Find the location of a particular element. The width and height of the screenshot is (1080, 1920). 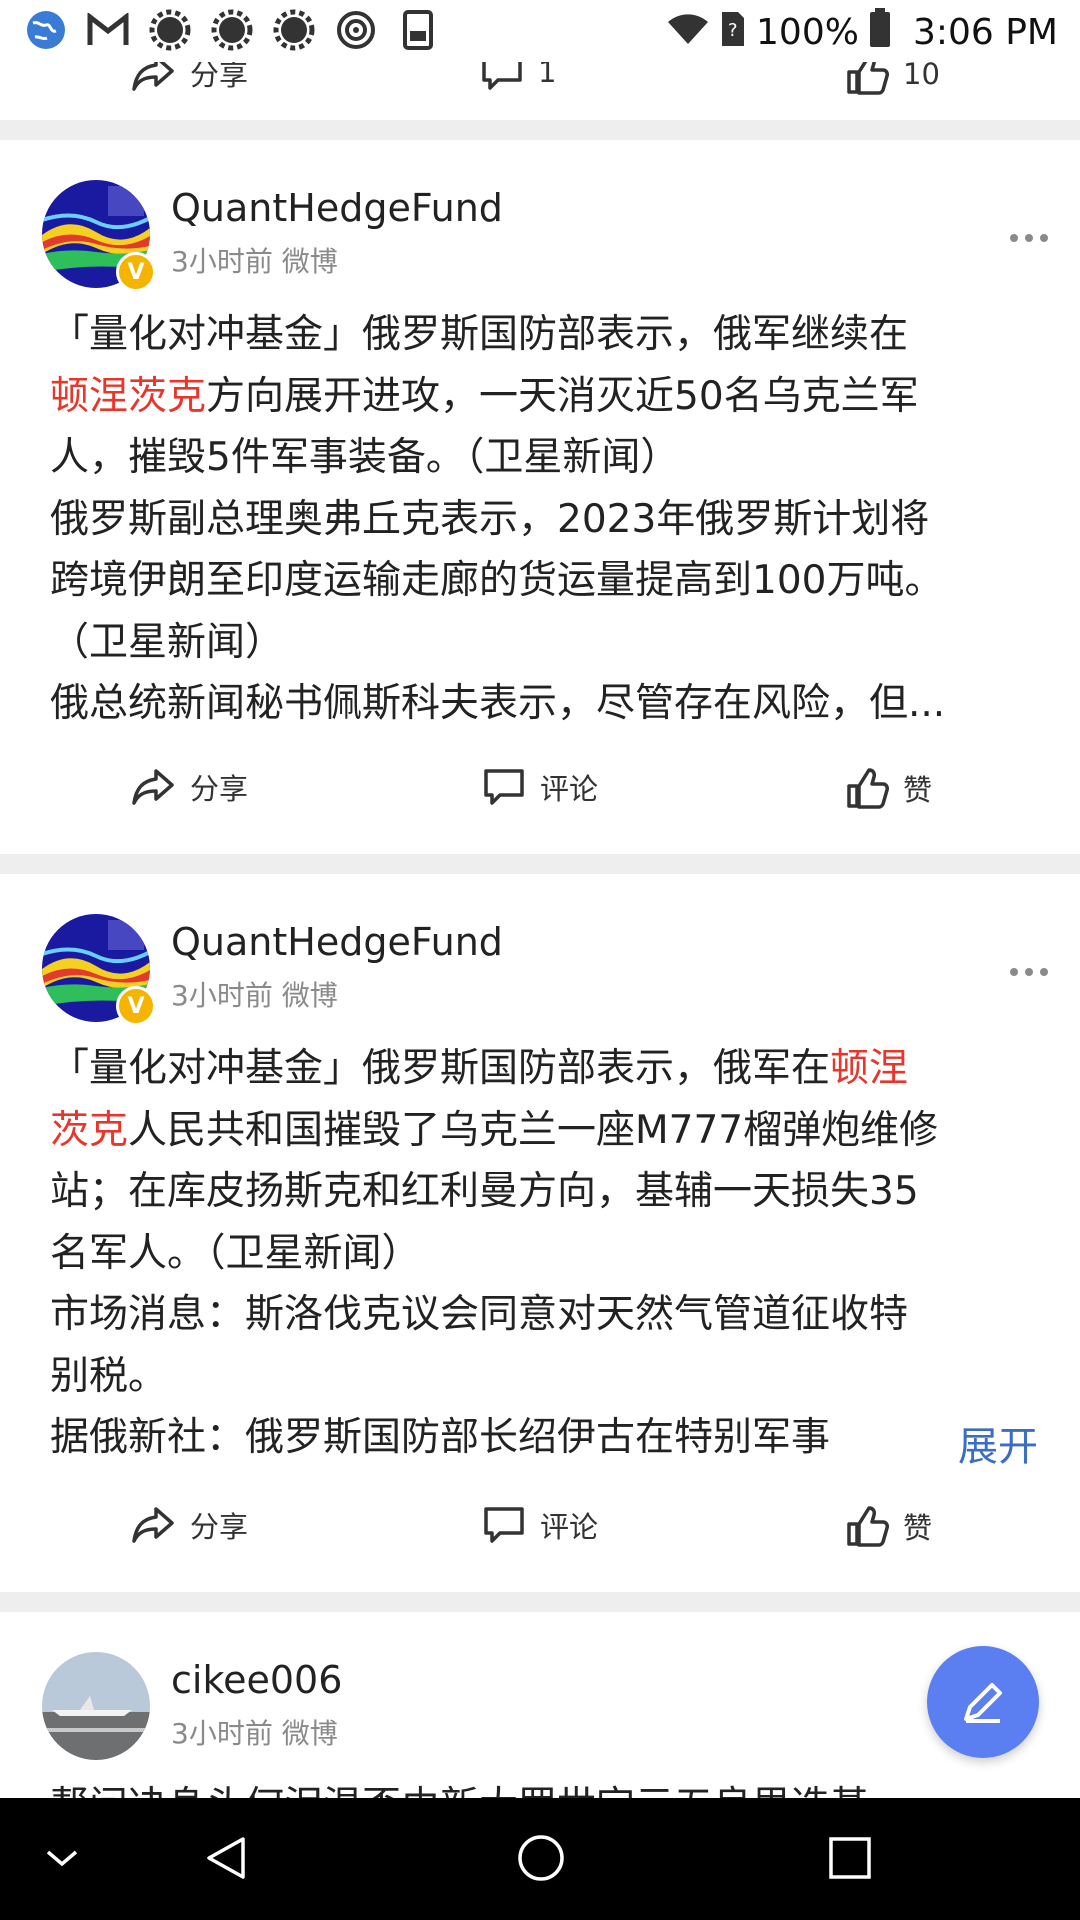

post-text-line: 别税。 is located at coordinates (109, 1376).